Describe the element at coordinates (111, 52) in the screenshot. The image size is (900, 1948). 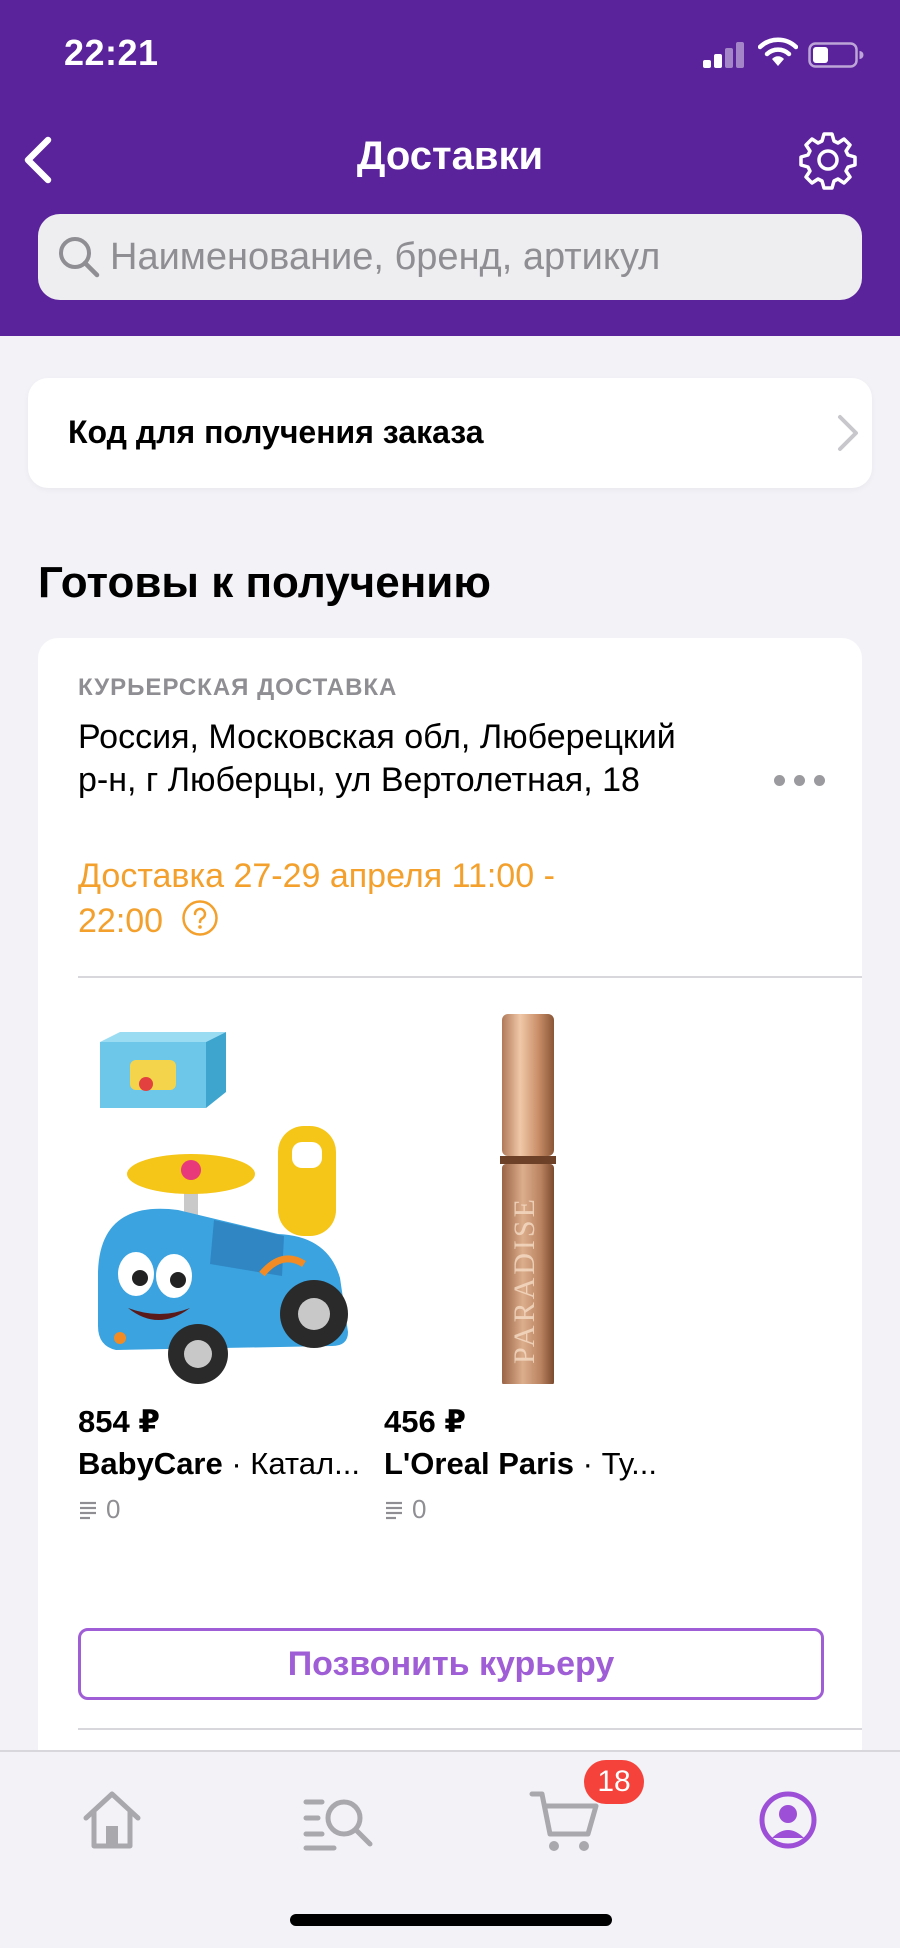
I see `status-time: 22:21` at that location.